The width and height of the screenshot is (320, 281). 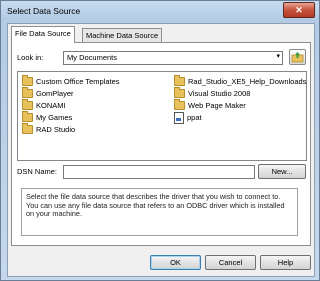 I want to click on file-icon, so click(x=179, y=117).